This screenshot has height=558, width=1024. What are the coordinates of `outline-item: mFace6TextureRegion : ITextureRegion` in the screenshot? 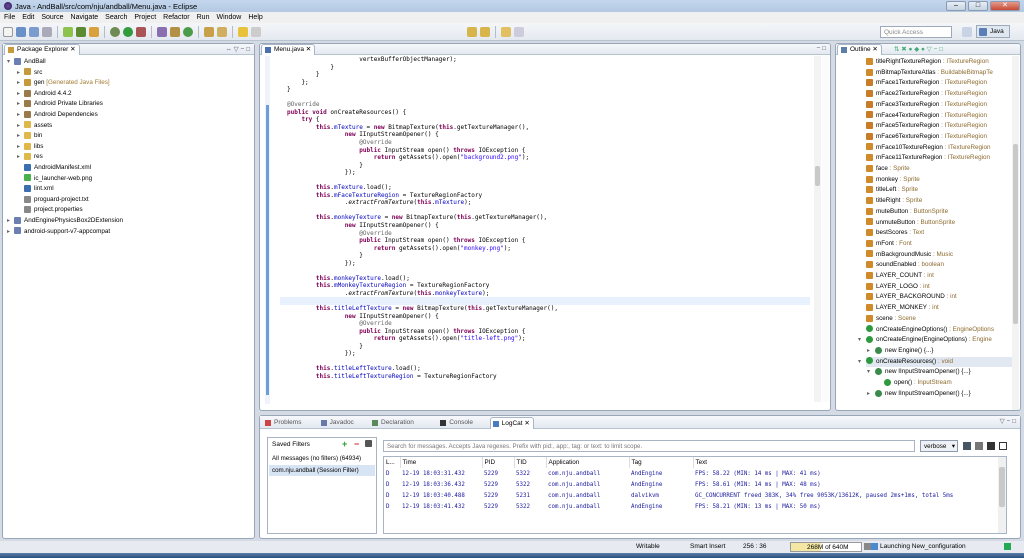 It's located at (926, 137).